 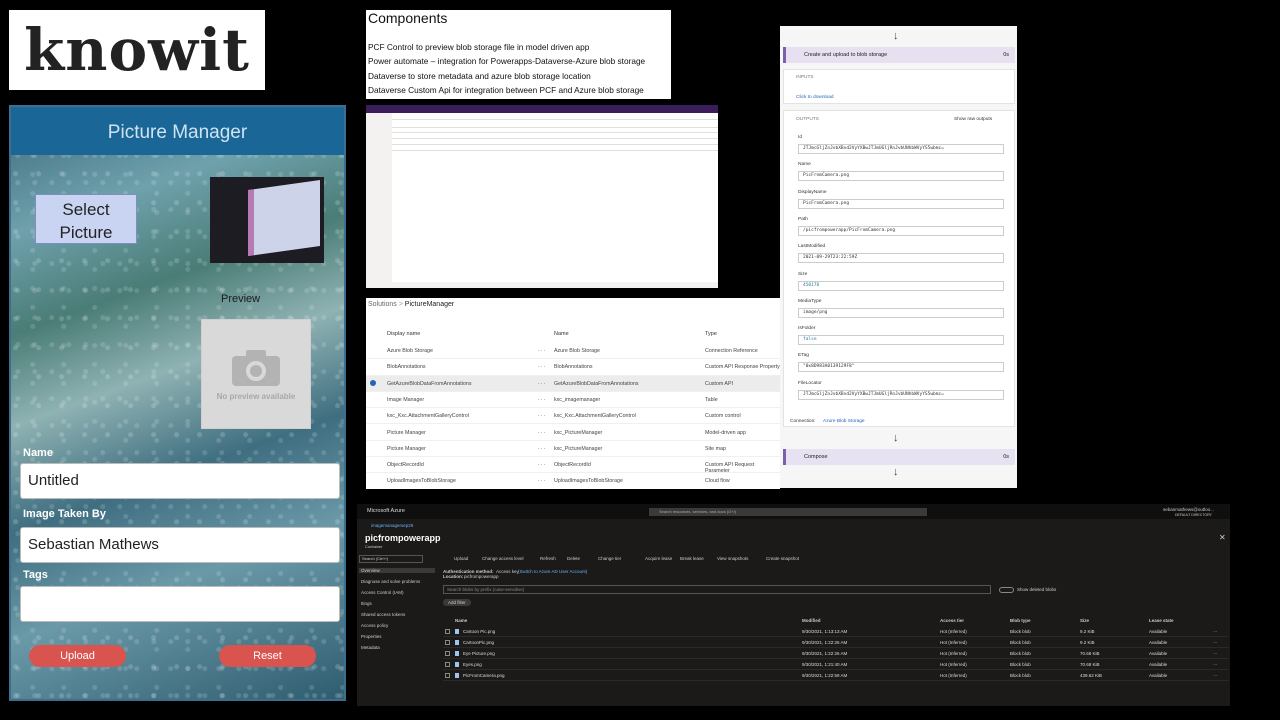 What do you see at coordinates (899, 457) in the screenshot?
I see `compose-step-header: Compose 0s` at bounding box center [899, 457].